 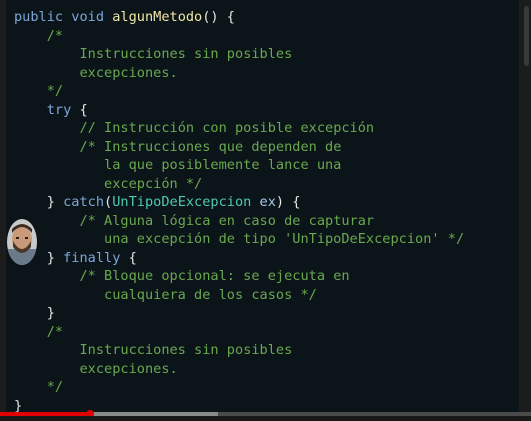 I want to click on code-token: () {, so click(x=218, y=17).